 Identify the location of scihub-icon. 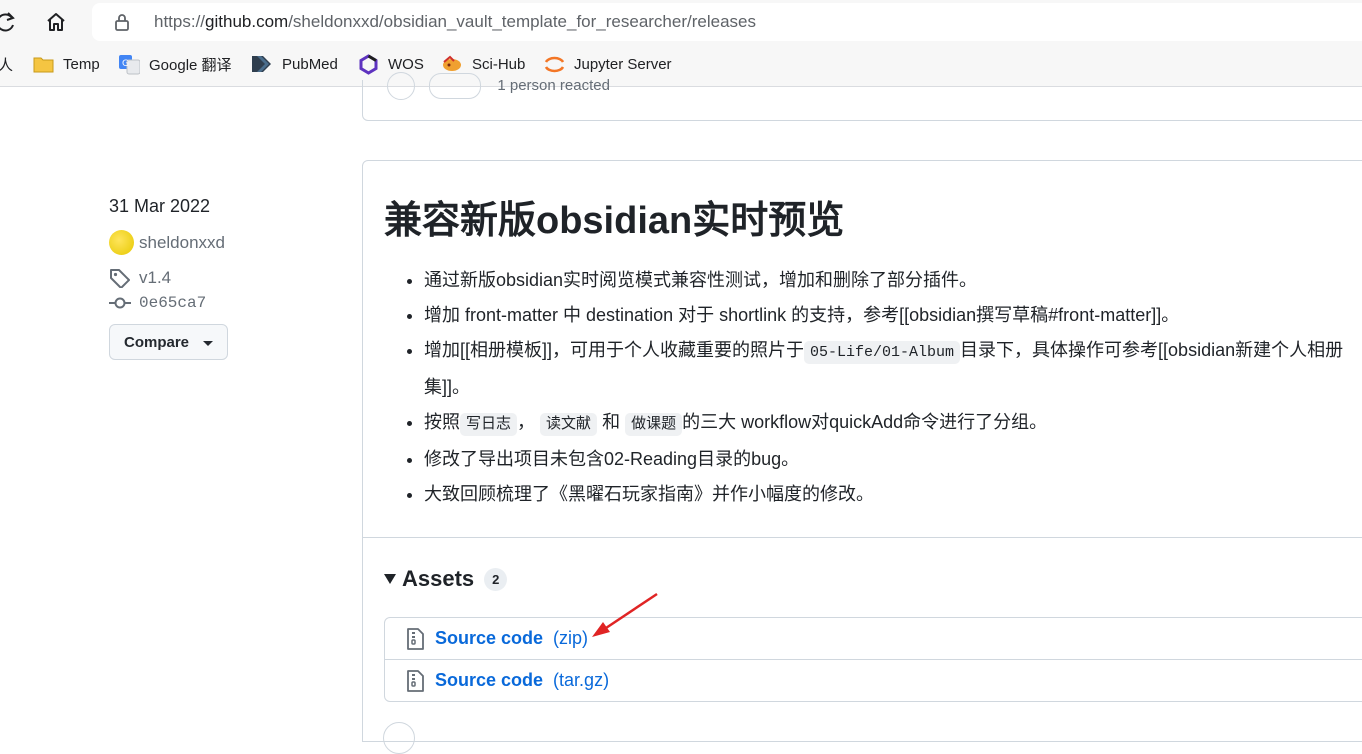
(452, 63).